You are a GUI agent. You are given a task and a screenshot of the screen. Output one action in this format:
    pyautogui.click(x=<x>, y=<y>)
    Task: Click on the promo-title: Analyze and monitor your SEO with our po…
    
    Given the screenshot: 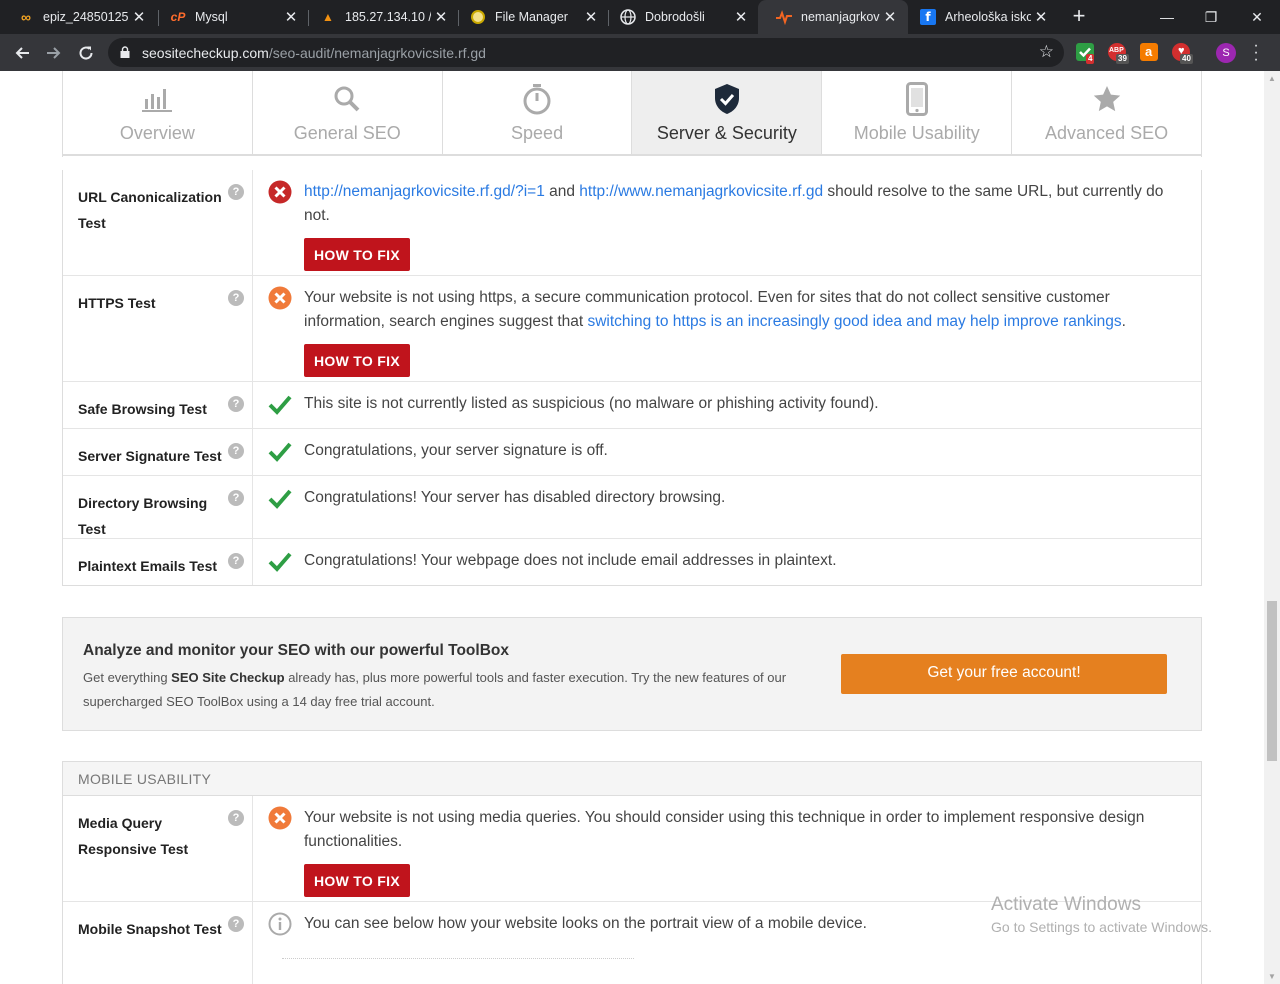 What is the action you would take?
    pyautogui.click(x=296, y=650)
    